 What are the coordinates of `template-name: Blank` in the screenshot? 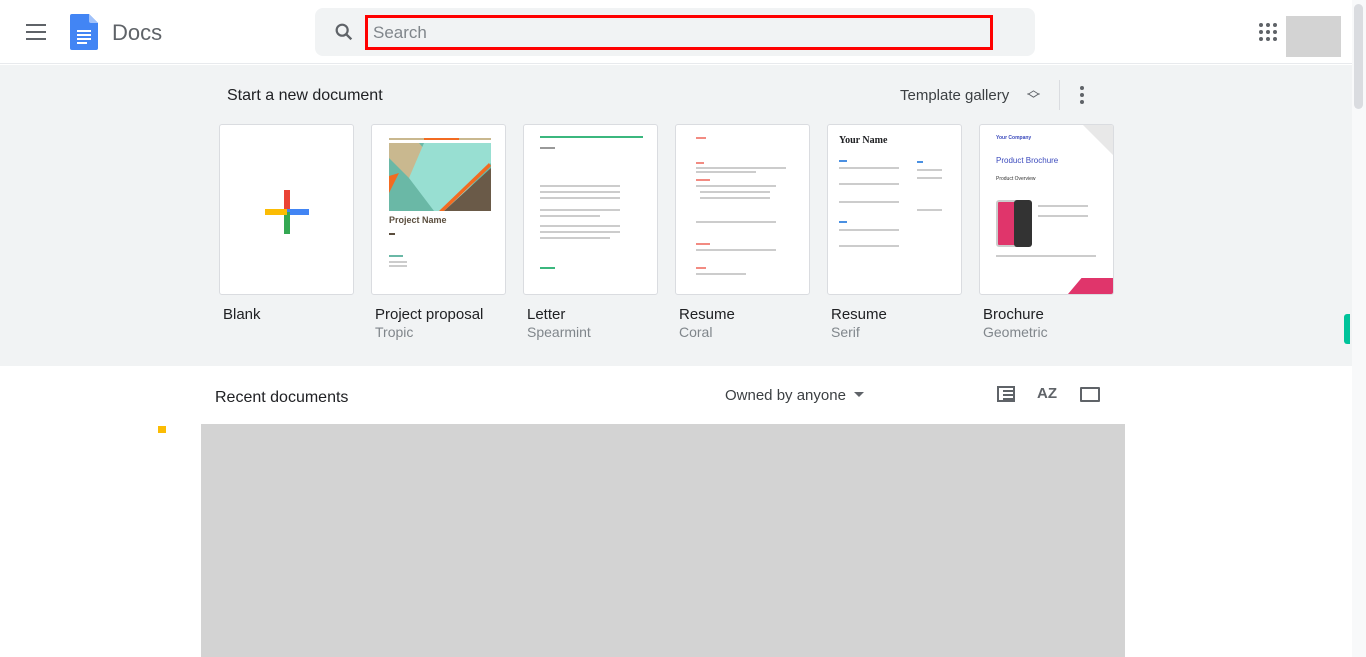 It's located at (242, 314).